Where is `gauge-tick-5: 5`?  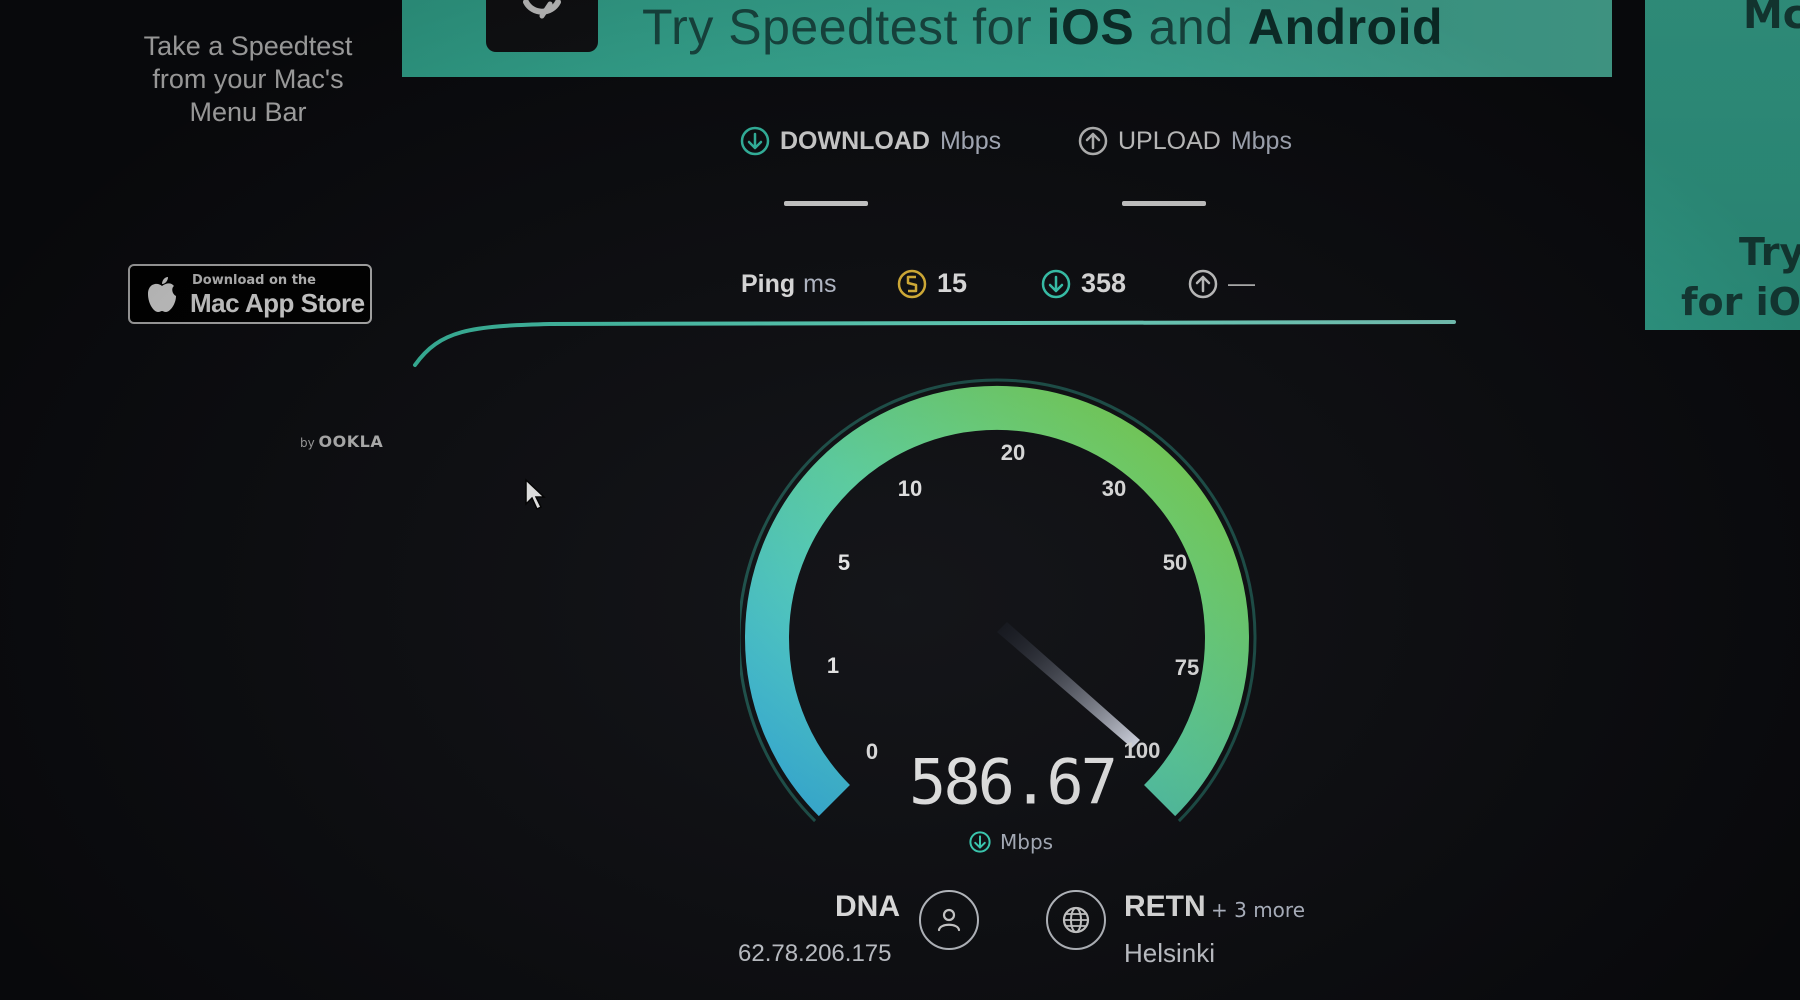
gauge-tick-5: 5 is located at coordinates (844, 562).